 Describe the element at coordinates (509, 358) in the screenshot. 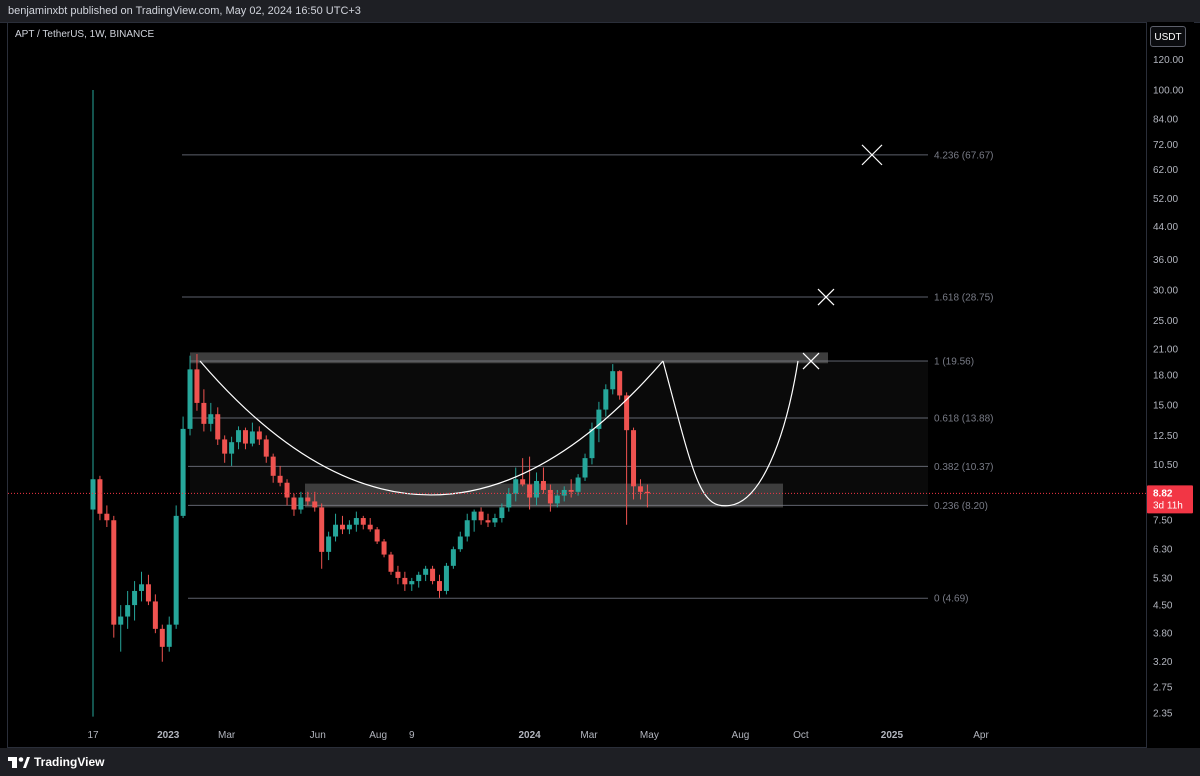

I see `resistance-zone` at that location.